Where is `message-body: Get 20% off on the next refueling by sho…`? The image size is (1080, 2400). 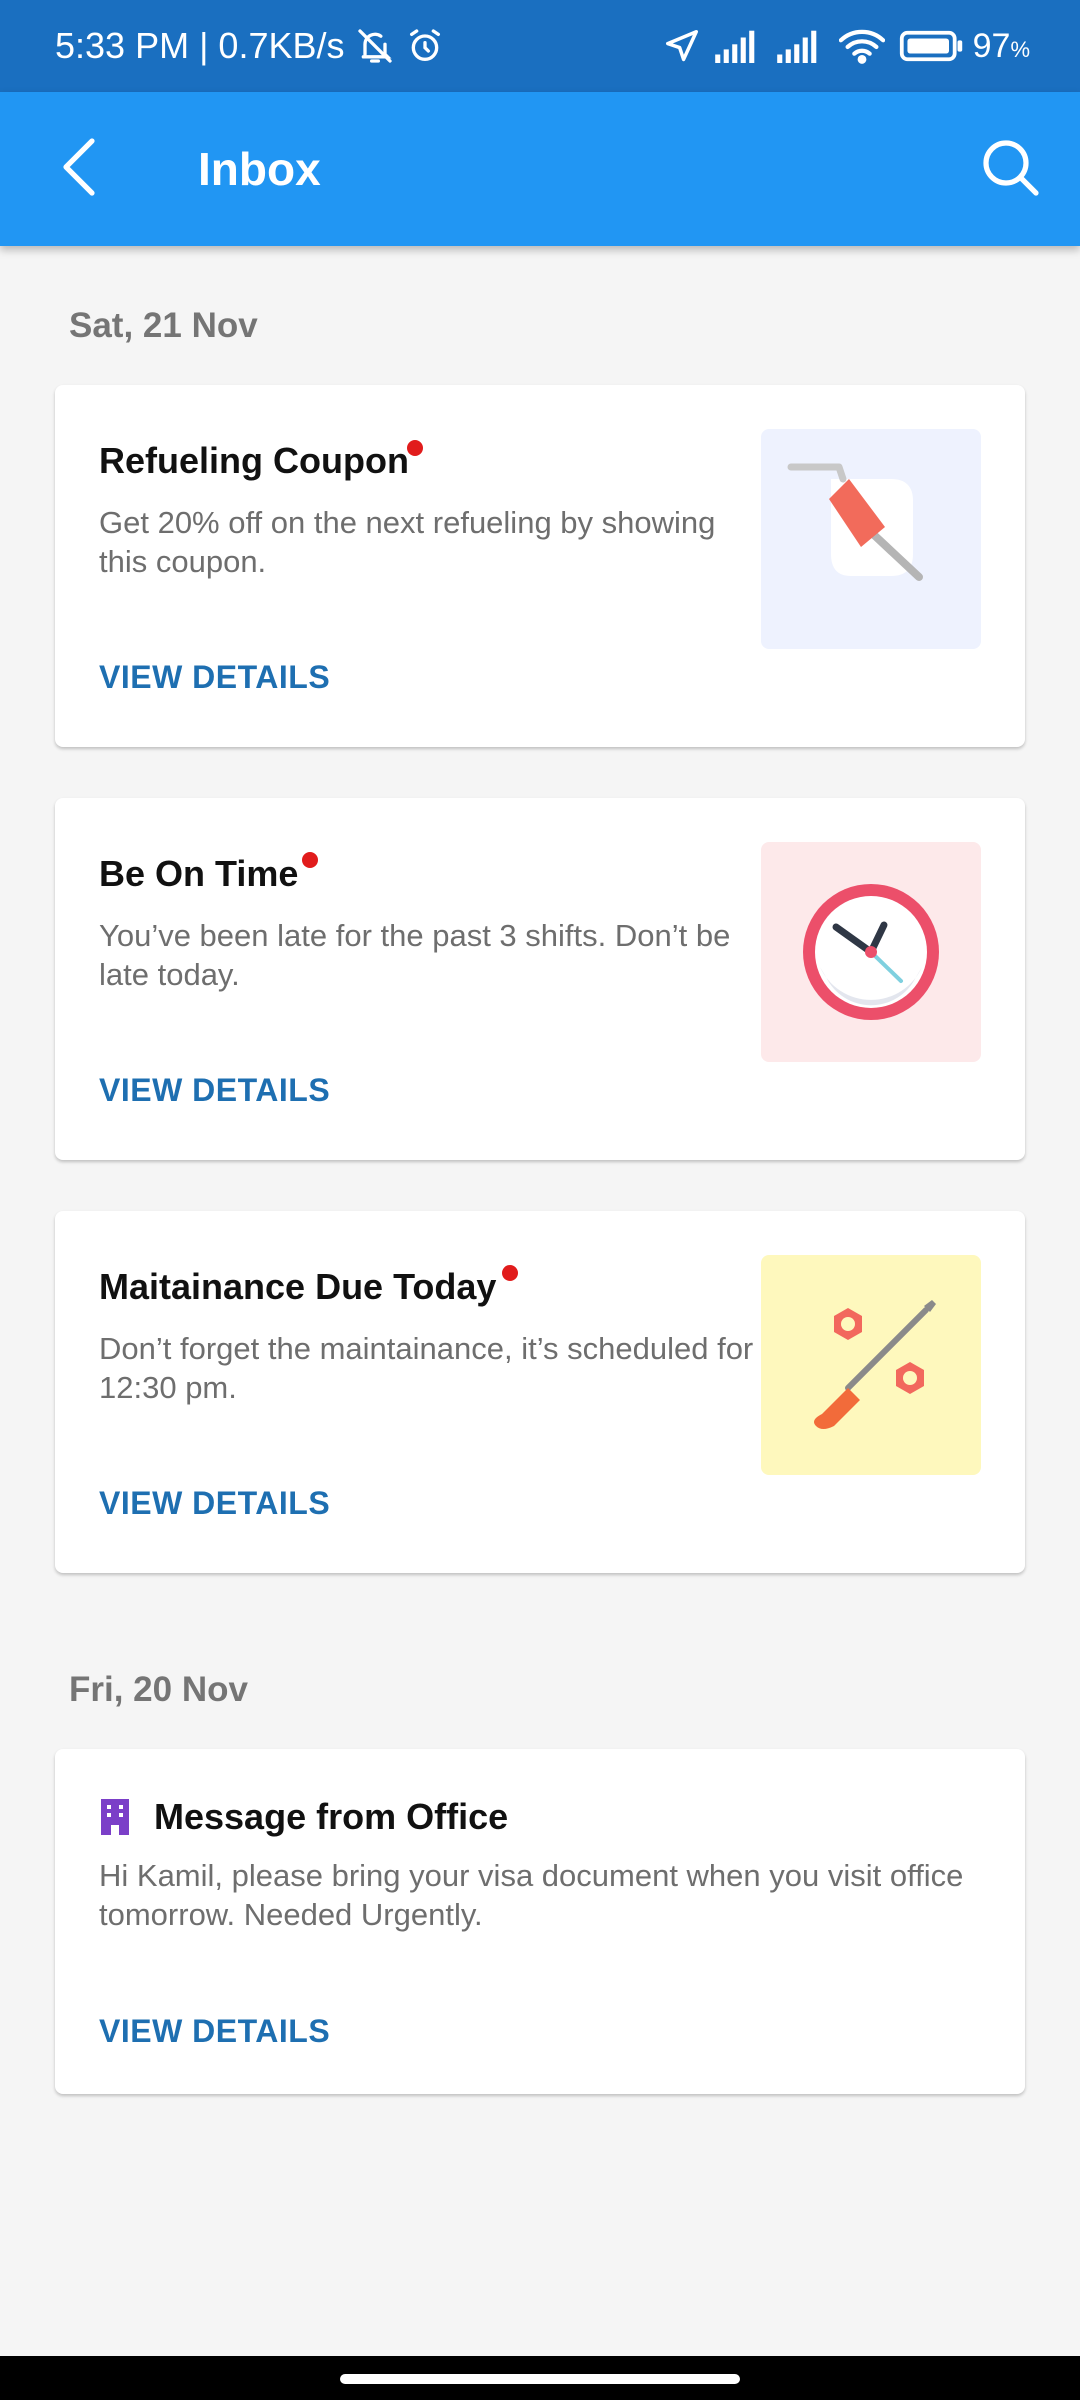 message-body: Get 20% off on the next refueling by sho… is located at coordinates (407, 542).